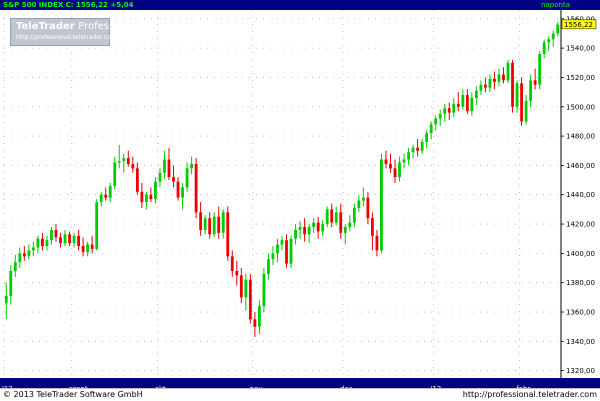 The width and height of the screenshot is (600, 401). What do you see at coordinates (580, 371) in the screenshot?
I see `y-tick-label: 1320,00` at bounding box center [580, 371].